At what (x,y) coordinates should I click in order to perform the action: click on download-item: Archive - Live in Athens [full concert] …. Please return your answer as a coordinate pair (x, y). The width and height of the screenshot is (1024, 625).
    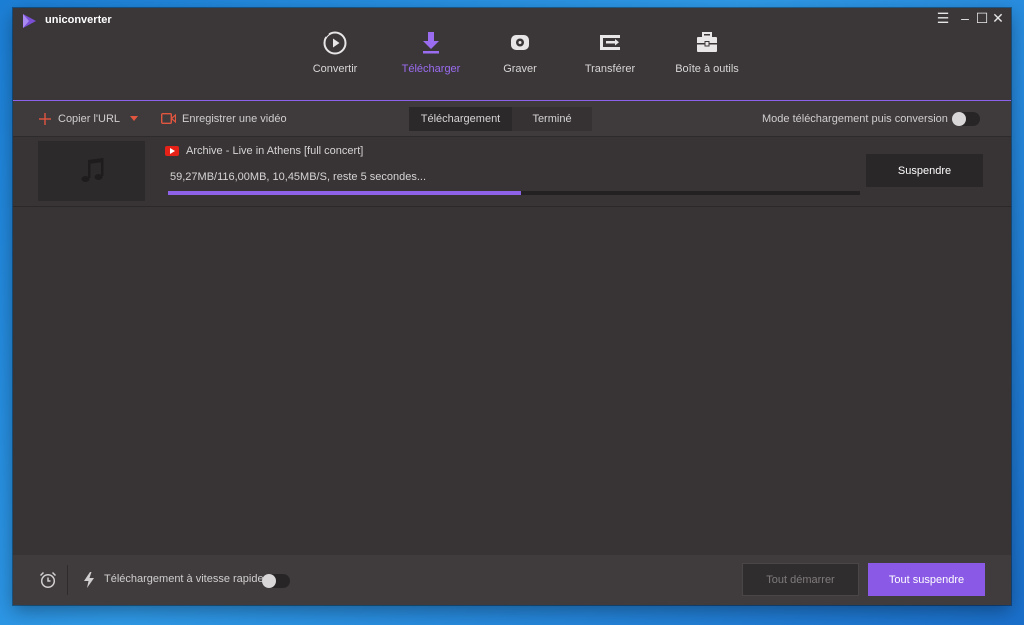
    Looking at the image, I should click on (512, 172).